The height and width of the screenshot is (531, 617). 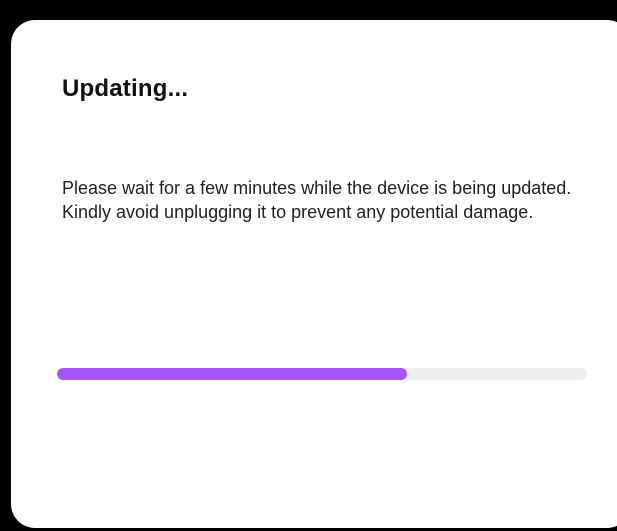 What do you see at coordinates (232, 374) in the screenshot?
I see `update-progress-fill` at bounding box center [232, 374].